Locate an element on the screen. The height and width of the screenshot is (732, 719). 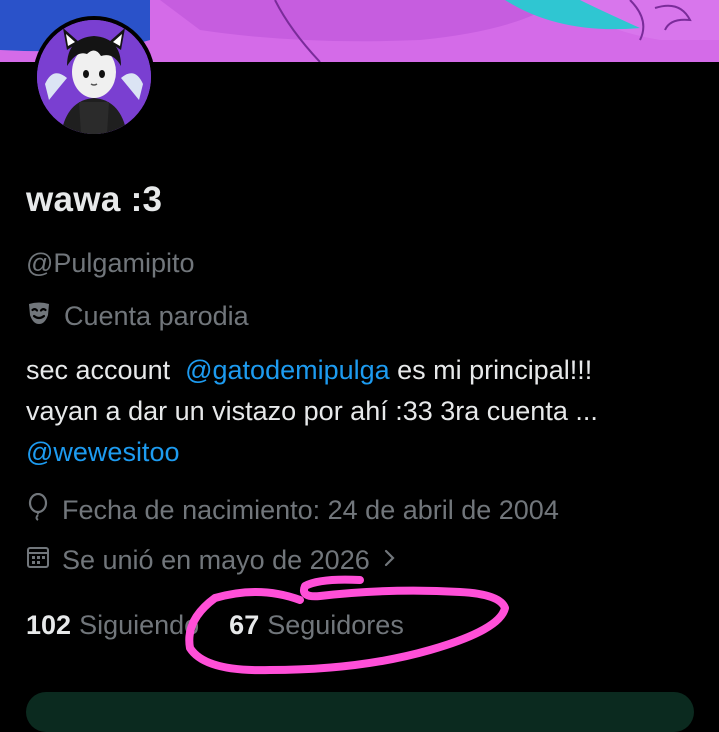
username-handle: @Pulgamipito is located at coordinates (110, 263).